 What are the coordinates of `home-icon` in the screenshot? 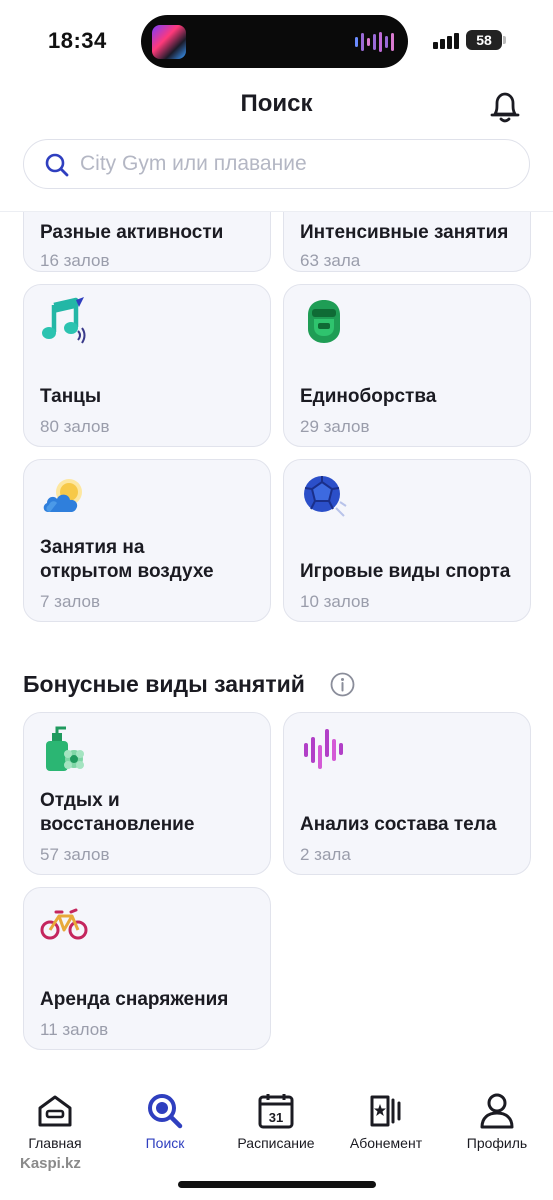 It's located at (55, 1111).